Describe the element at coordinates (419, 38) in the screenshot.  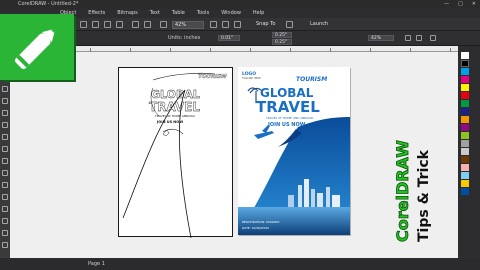
I see `zoom-out-icon` at that location.